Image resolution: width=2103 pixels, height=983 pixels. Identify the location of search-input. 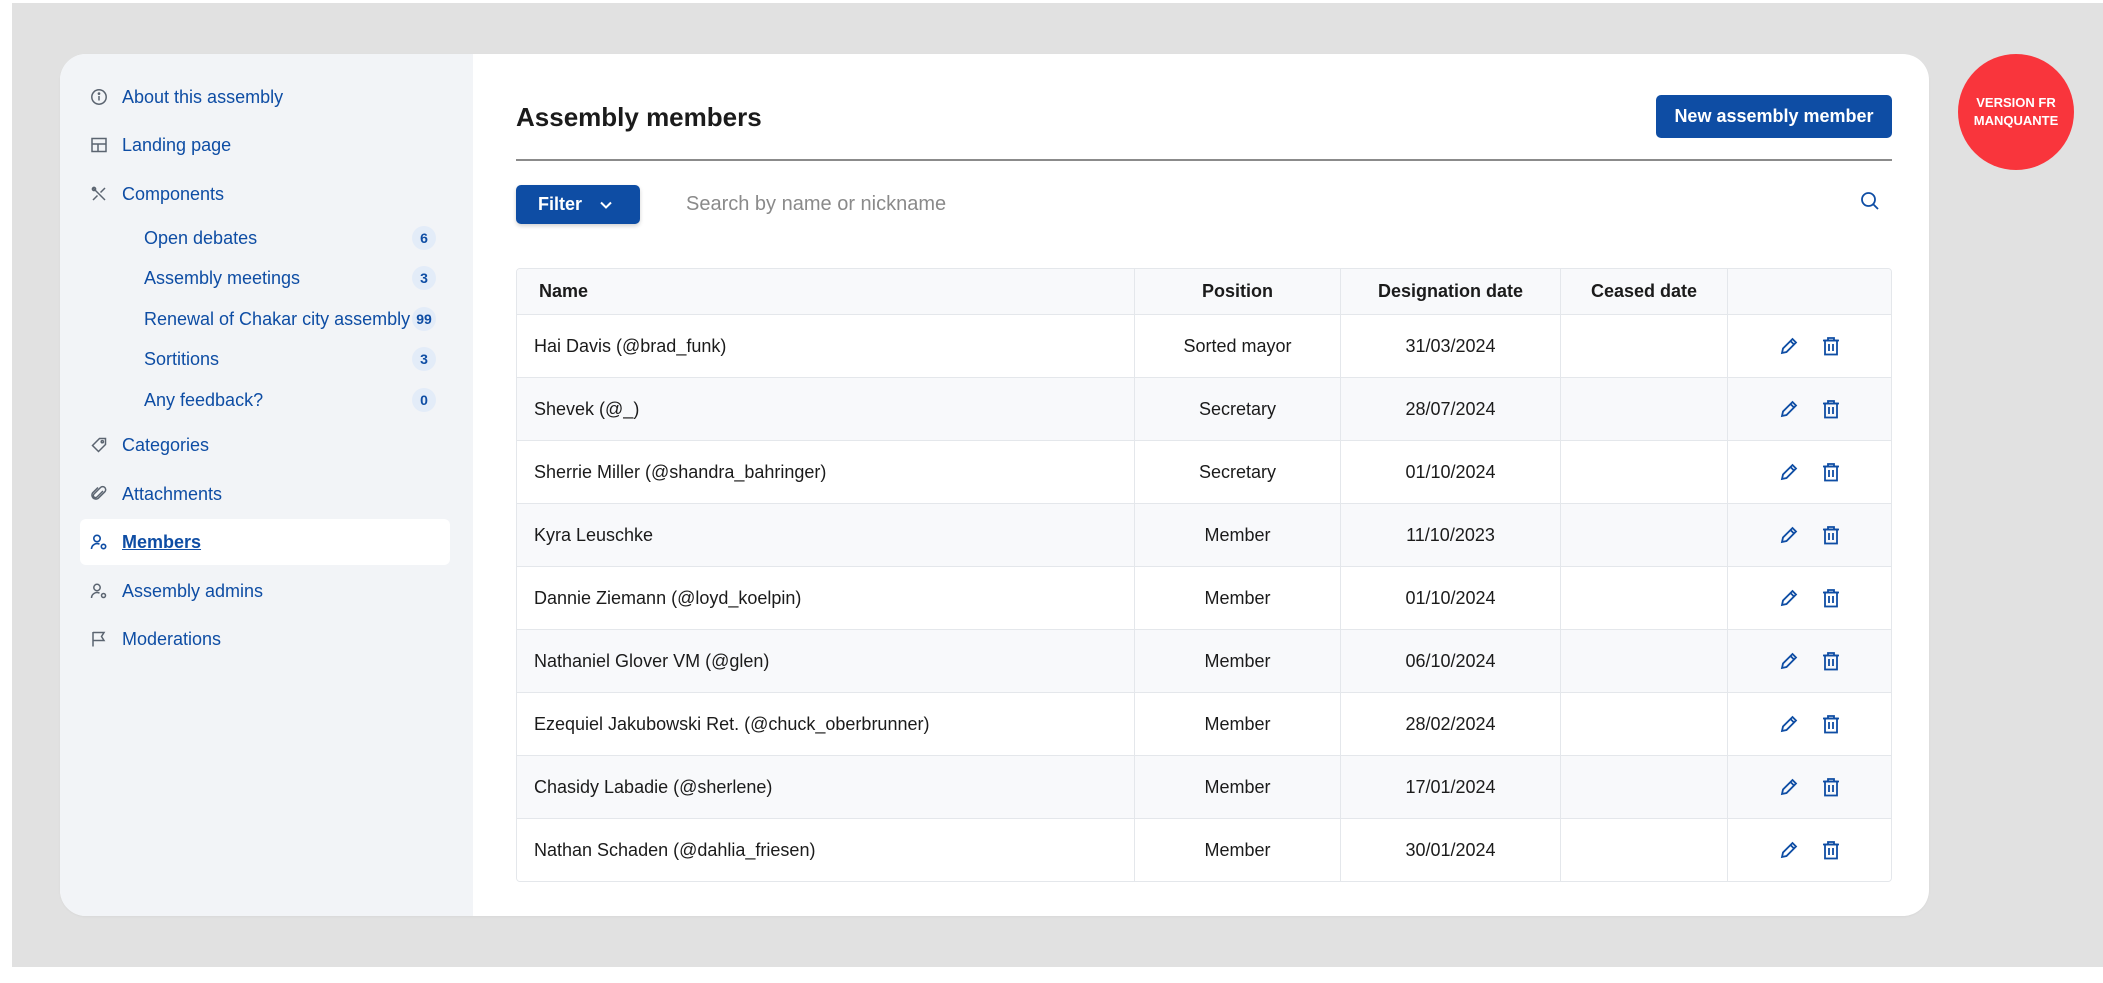
(1236, 204).